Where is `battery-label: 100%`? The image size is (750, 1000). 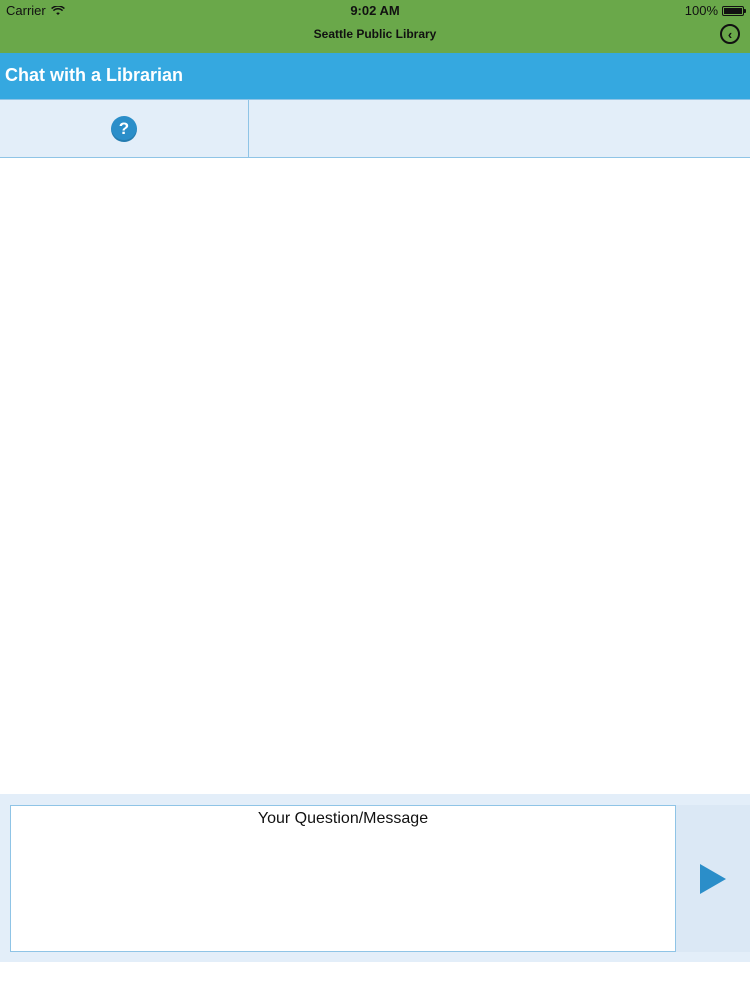
battery-label: 100% is located at coordinates (701, 10).